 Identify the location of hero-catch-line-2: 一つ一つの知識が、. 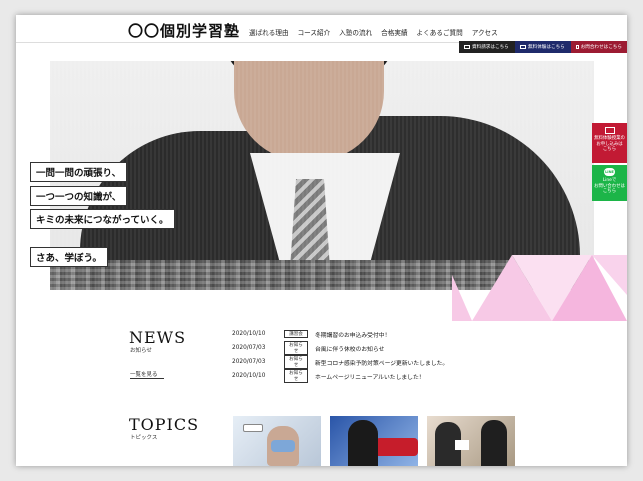
(79, 196).